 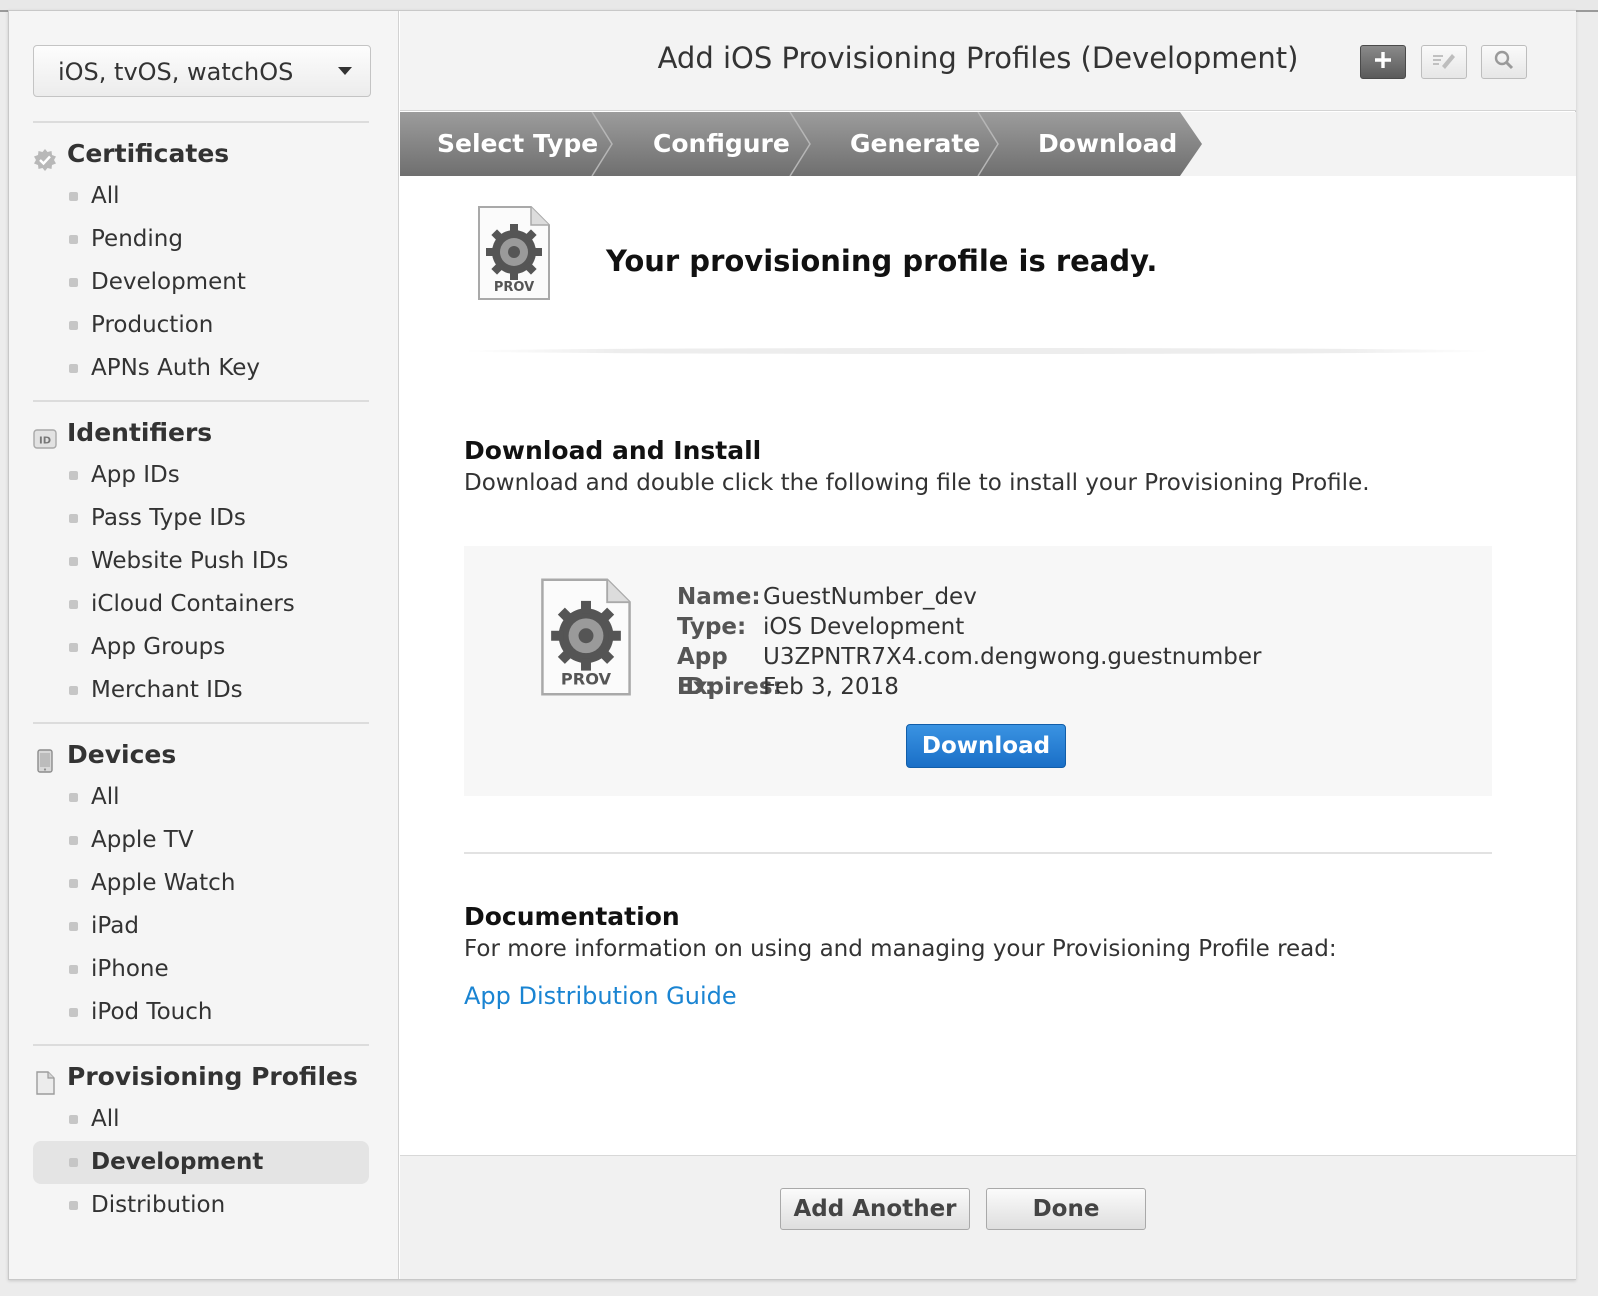 What do you see at coordinates (193, 604) in the screenshot?
I see `sidebar-item-label: iCloud Containers` at bounding box center [193, 604].